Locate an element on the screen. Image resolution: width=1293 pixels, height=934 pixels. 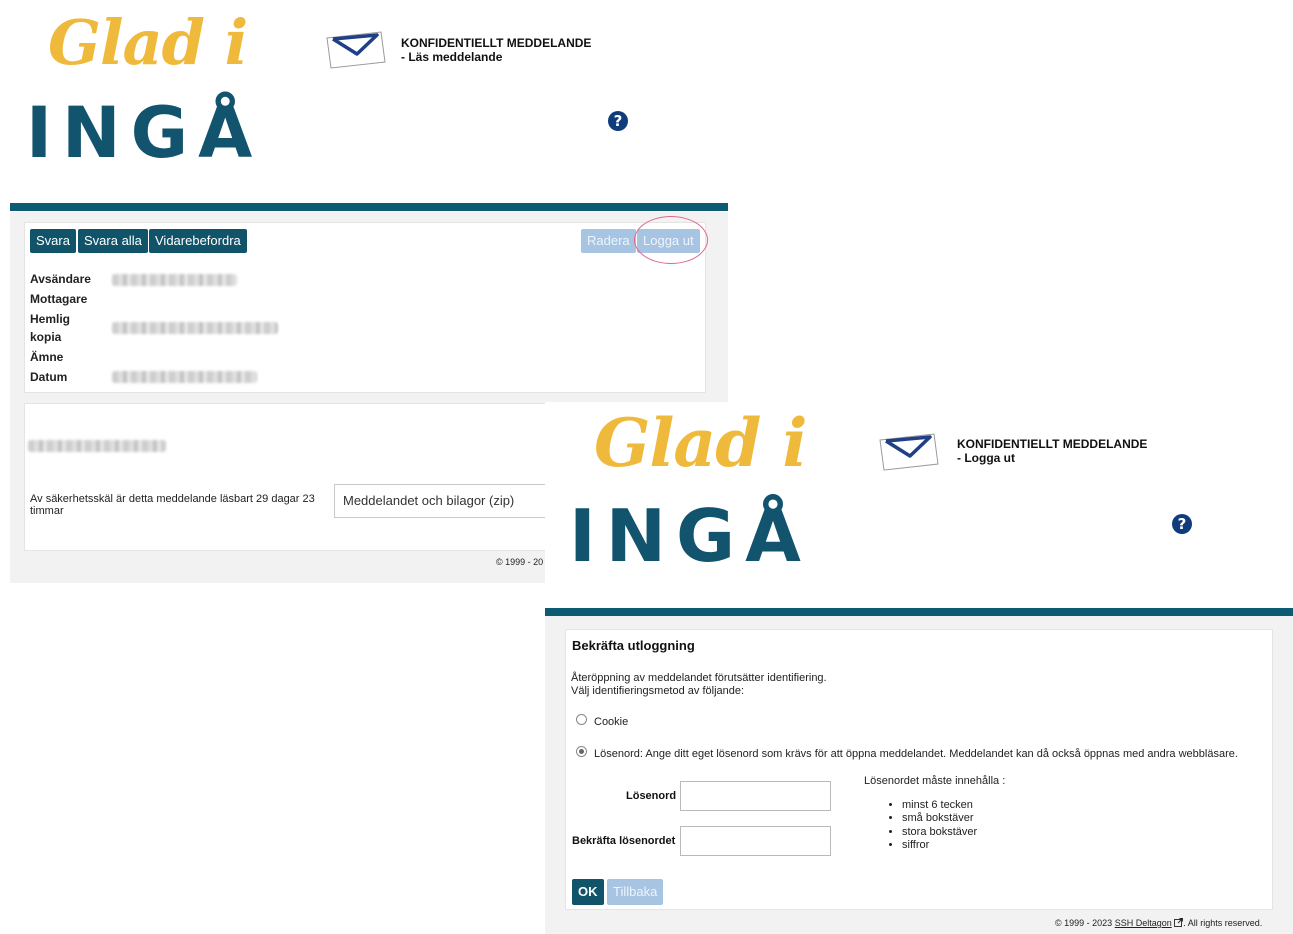
intro-line-2: Välj identifieringsmetod av följande: is located at coordinates (658, 691).